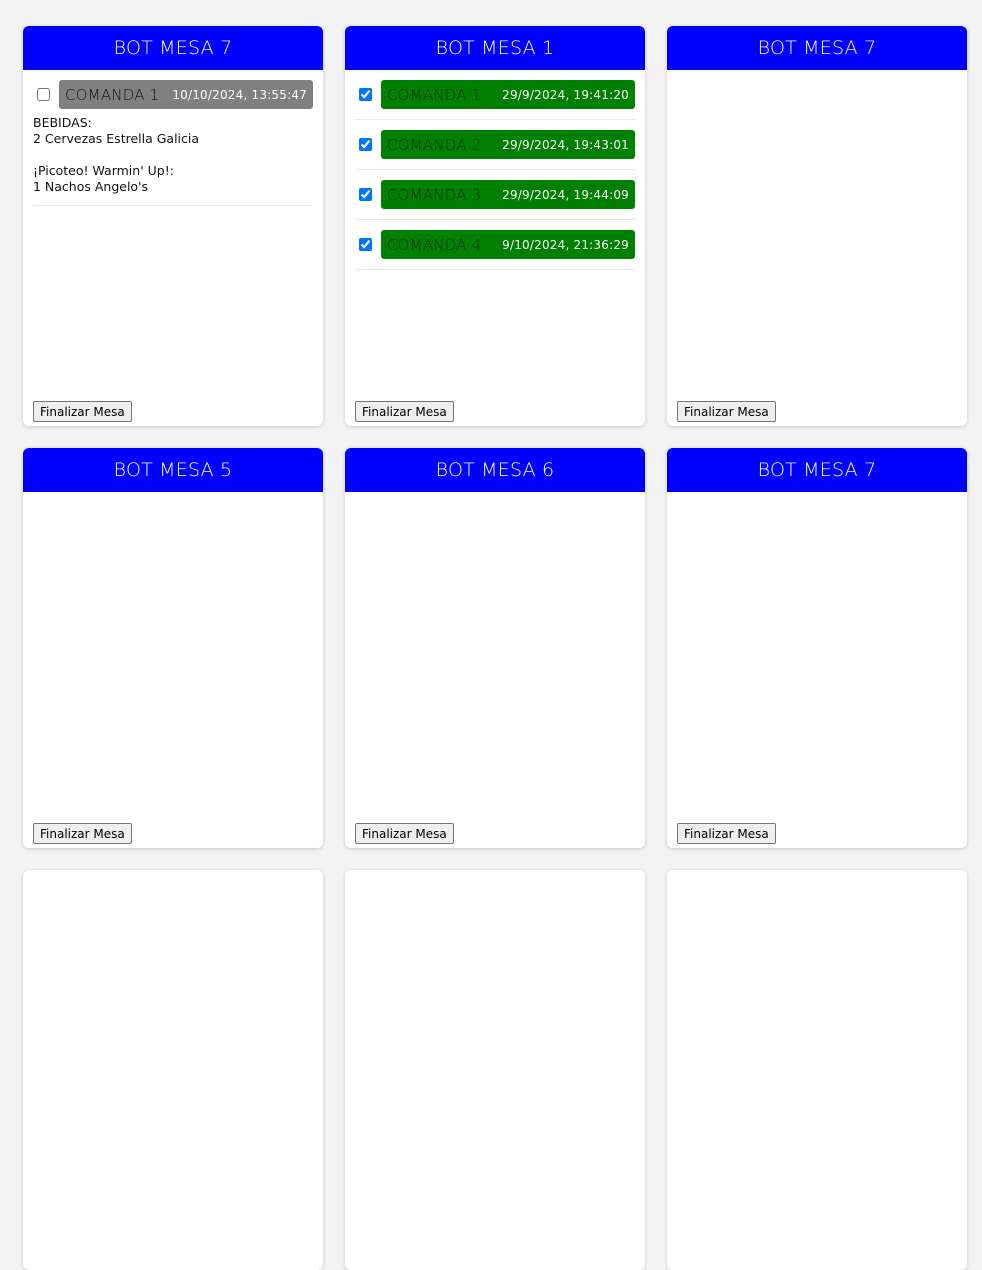  I want to click on order-timestamp: 29/9/2024, 19:41:20, so click(565, 94).